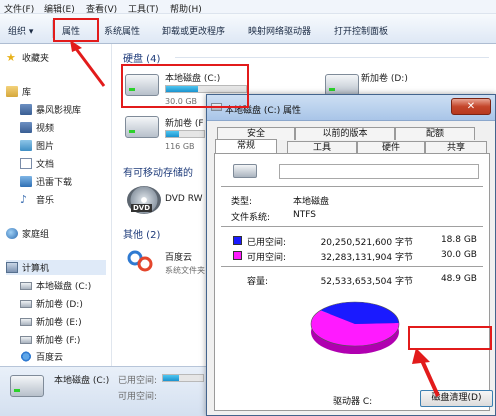 The image size is (496, 416). I want to click on nav-item-label: 新加卷 (D:), so click(59, 305).